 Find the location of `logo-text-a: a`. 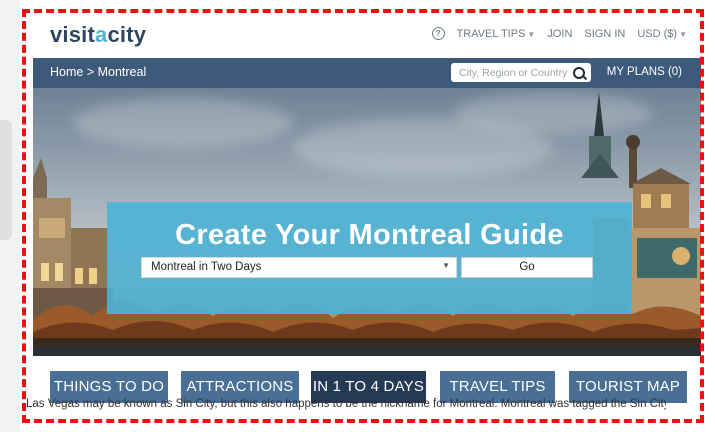

logo-text-a: a is located at coordinates (101, 34).